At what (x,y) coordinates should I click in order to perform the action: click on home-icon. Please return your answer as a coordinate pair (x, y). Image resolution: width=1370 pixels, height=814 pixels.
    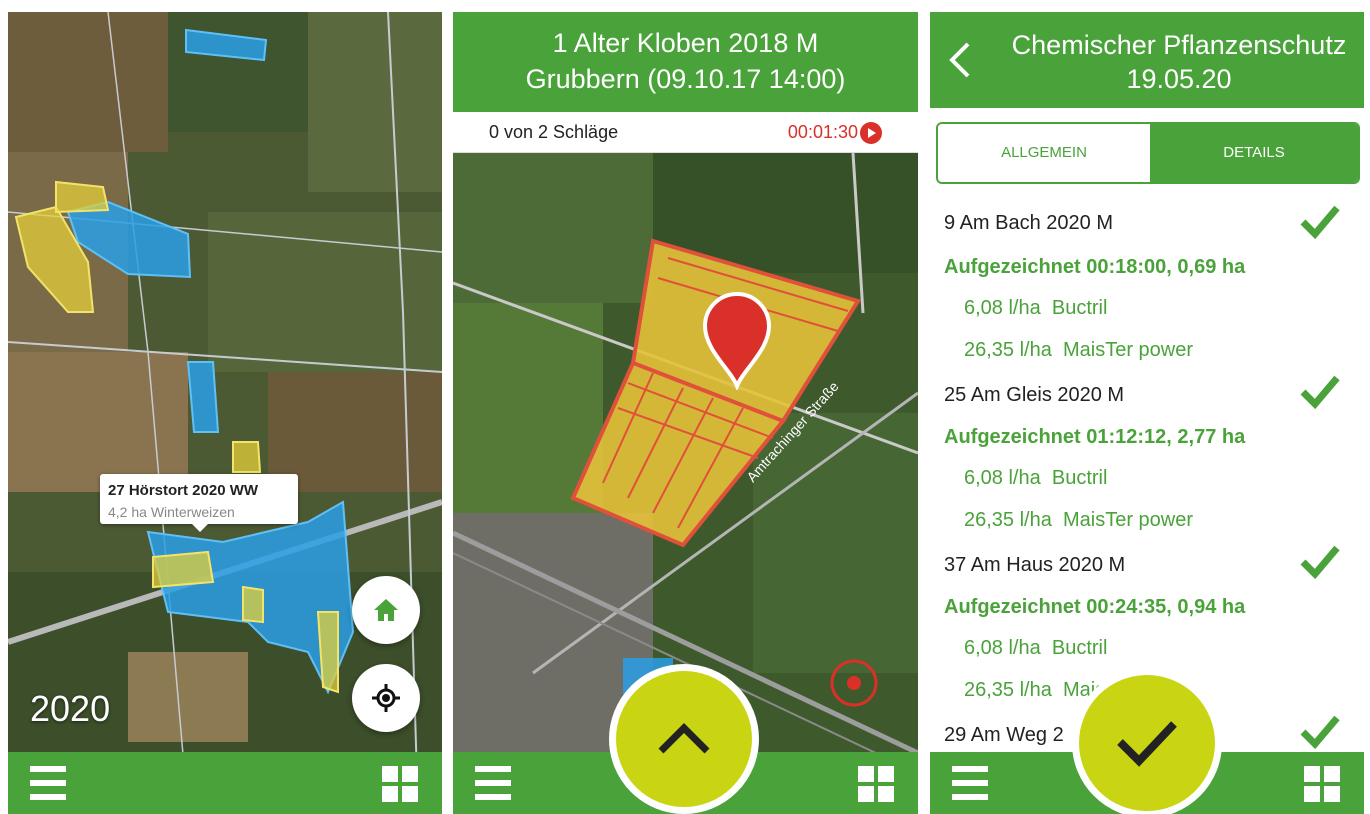
    Looking at the image, I should click on (386, 610).